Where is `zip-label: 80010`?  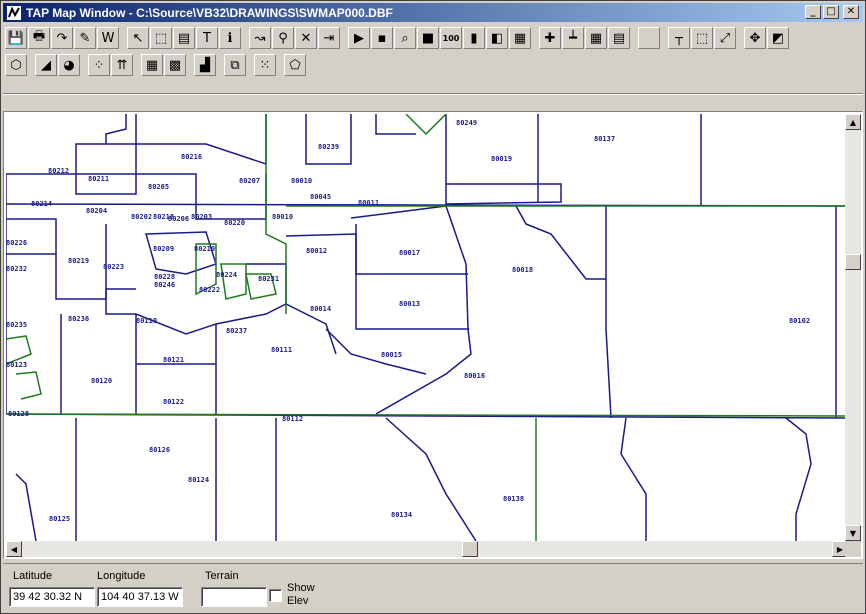 zip-label: 80010 is located at coordinates (301, 181).